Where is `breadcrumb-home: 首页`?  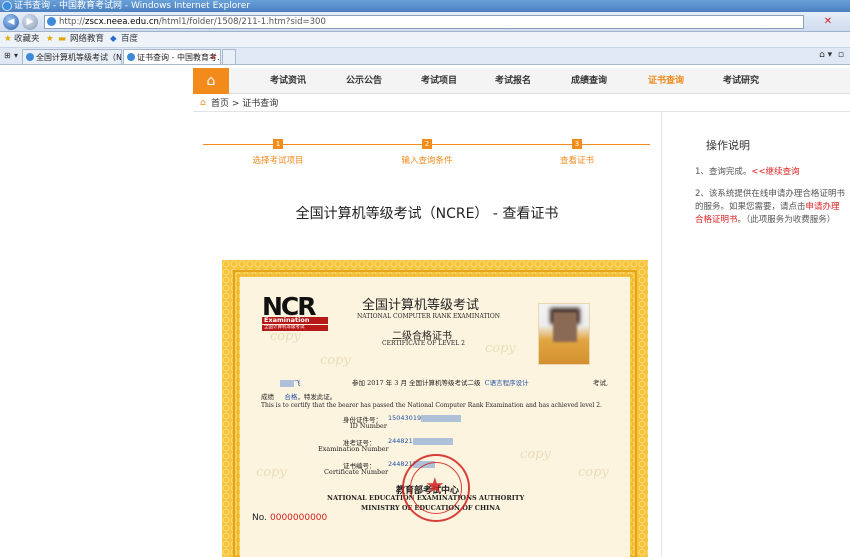
breadcrumb-home: 首页 is located at coordinates (220, 104).